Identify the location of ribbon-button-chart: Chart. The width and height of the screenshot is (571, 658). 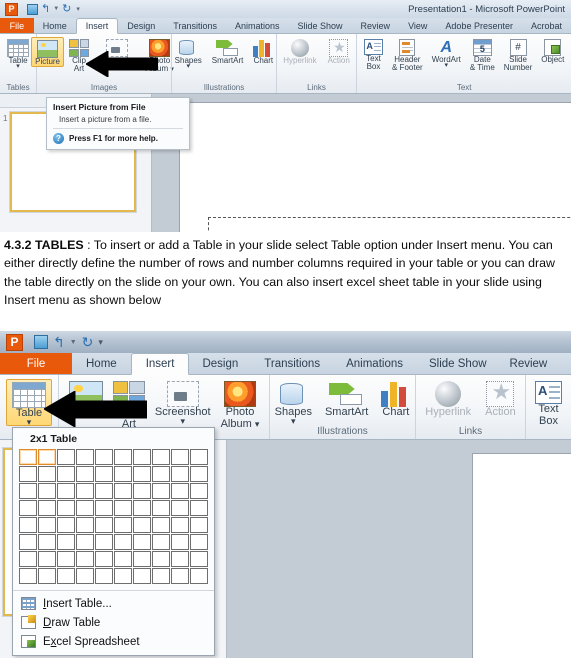
(395, 399).